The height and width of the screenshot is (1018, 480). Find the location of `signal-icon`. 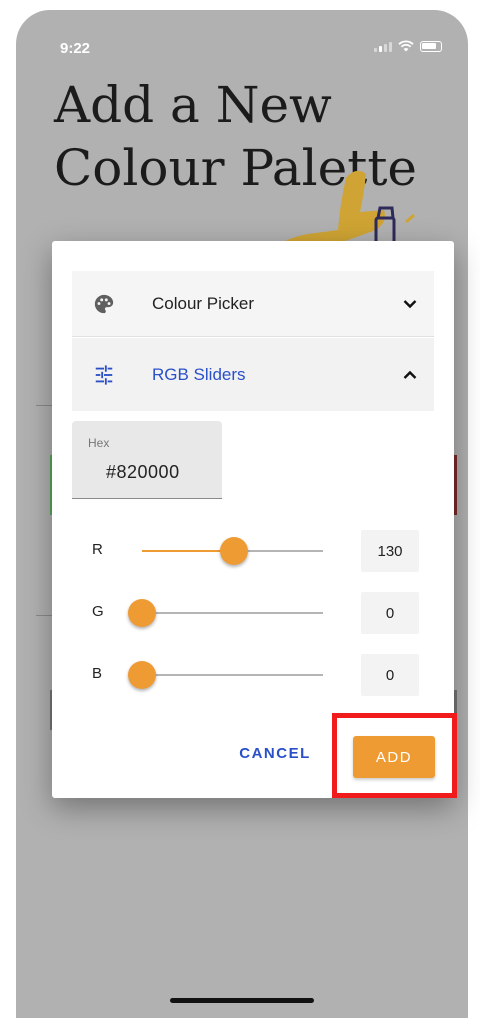

signal-icon is located at coordinates (383, 46).